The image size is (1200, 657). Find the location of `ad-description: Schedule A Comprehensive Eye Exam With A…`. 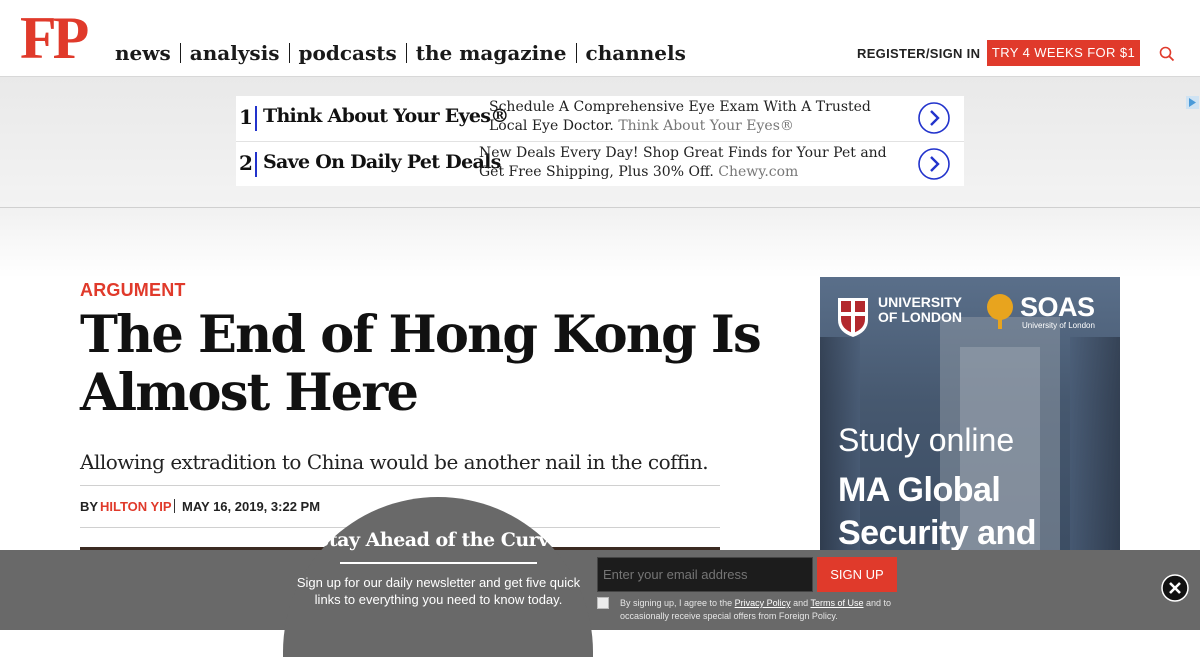

ad-description: Schedule A Comprehensive Eye Exam With A… is located at coordinates (699, 117).